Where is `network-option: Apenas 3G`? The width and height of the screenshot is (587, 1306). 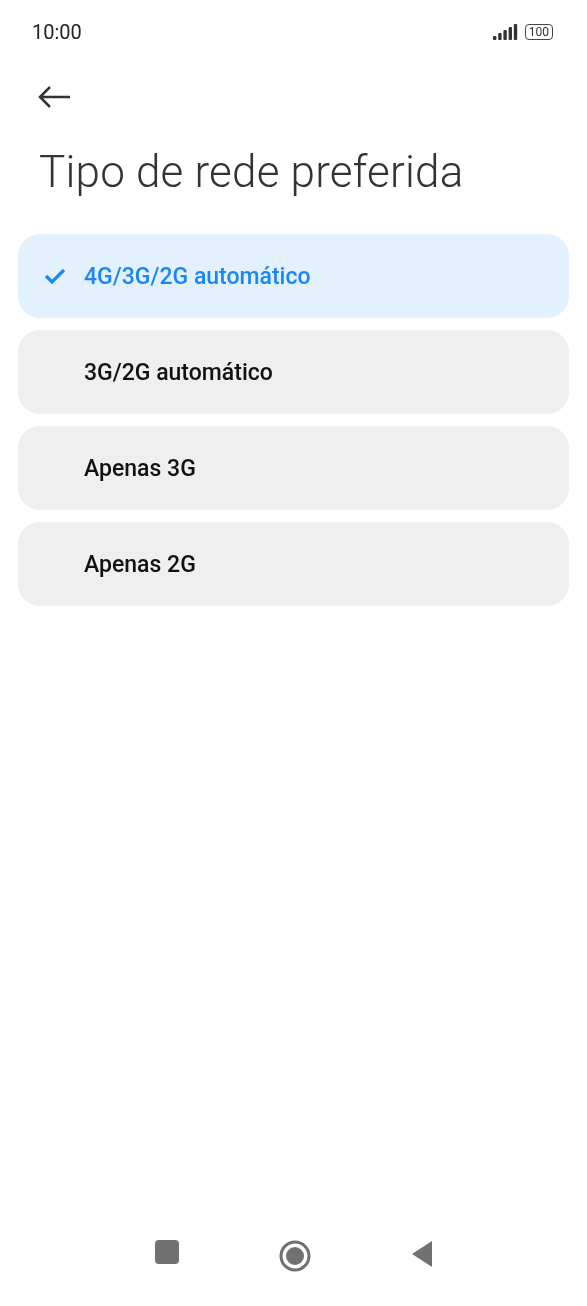 network-option: Apenas 3G is located at coordinates (293, 468).